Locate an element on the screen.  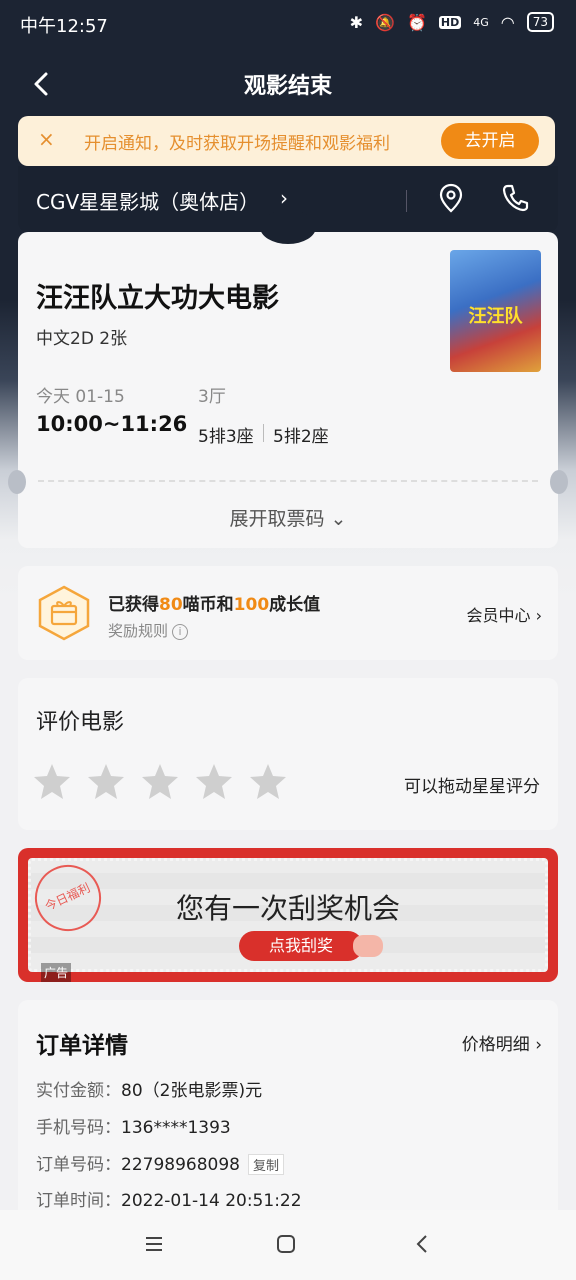
wifi-icon: ◠ is located at coordinates (507, 22).